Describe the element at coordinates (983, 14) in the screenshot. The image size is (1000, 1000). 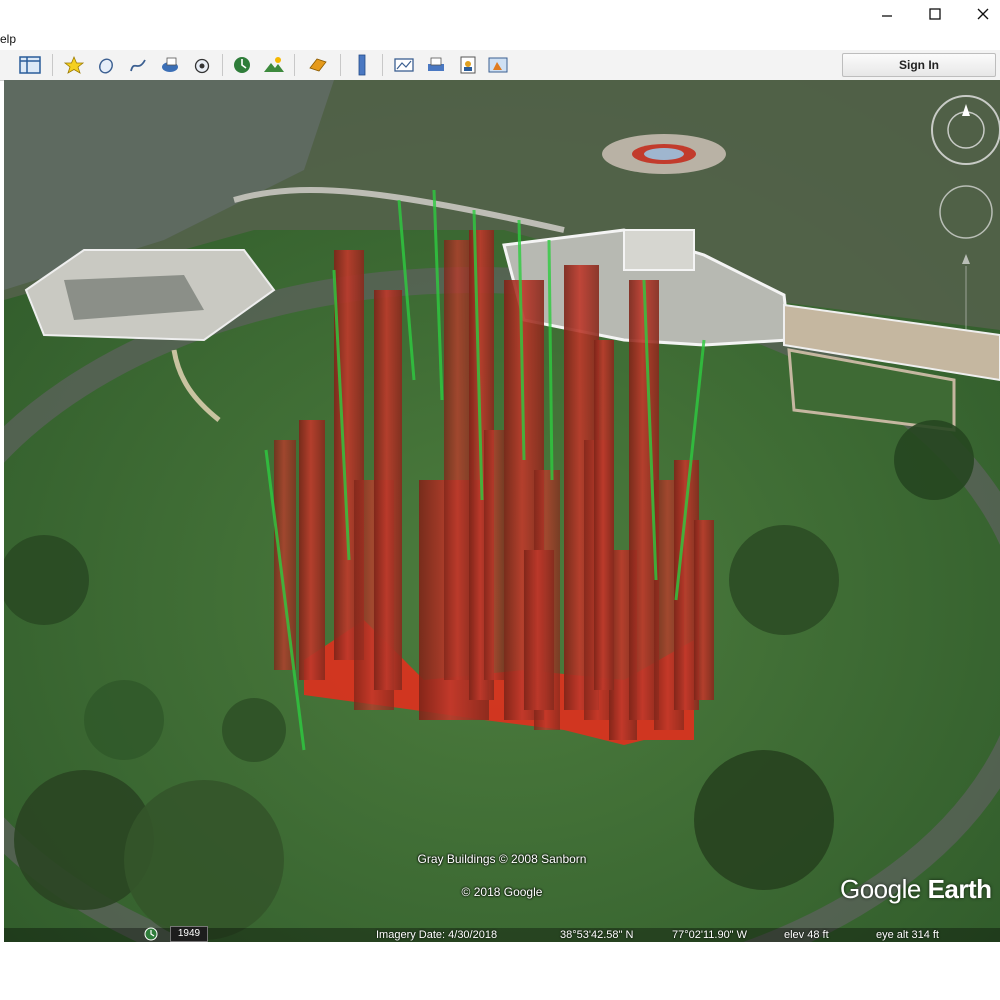
I see `close-icon` at that location.